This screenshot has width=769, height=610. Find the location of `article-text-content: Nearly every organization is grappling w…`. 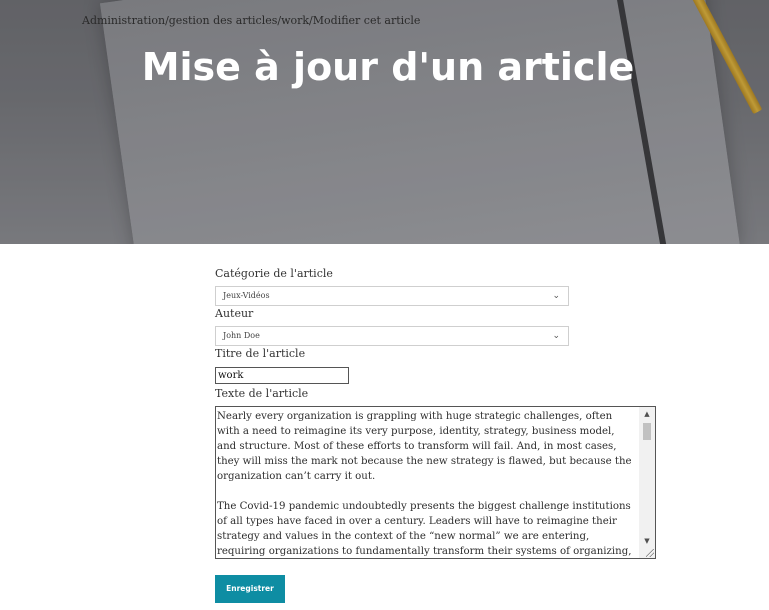

article-text-content: Nearly every organization is grappling w… is located at coordinates (424, 484).